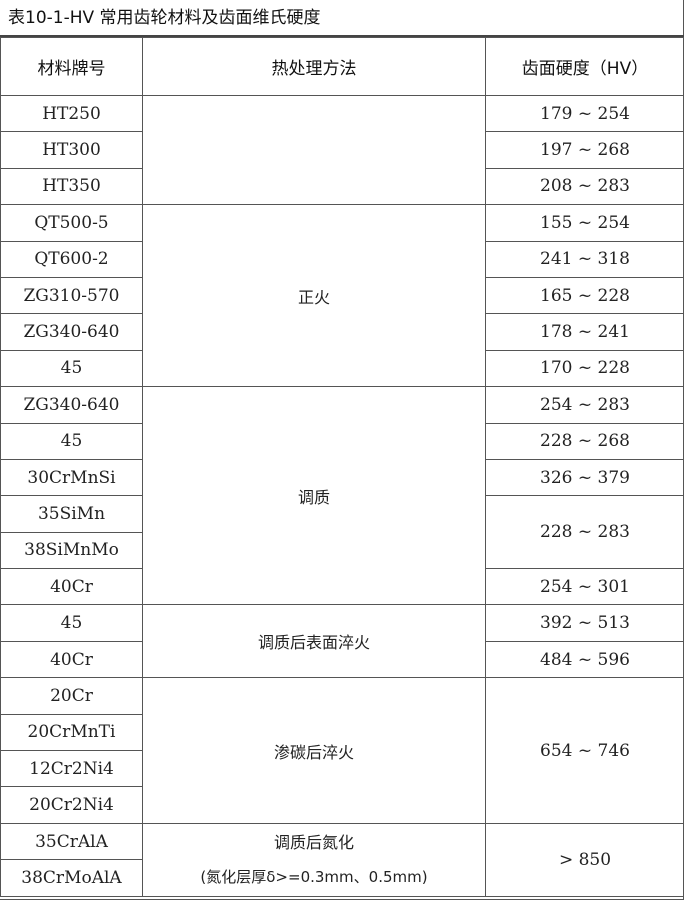  Describe the element at coordinates (71, 186) in the screenshot. I see `material-cell: HT350` at that location.